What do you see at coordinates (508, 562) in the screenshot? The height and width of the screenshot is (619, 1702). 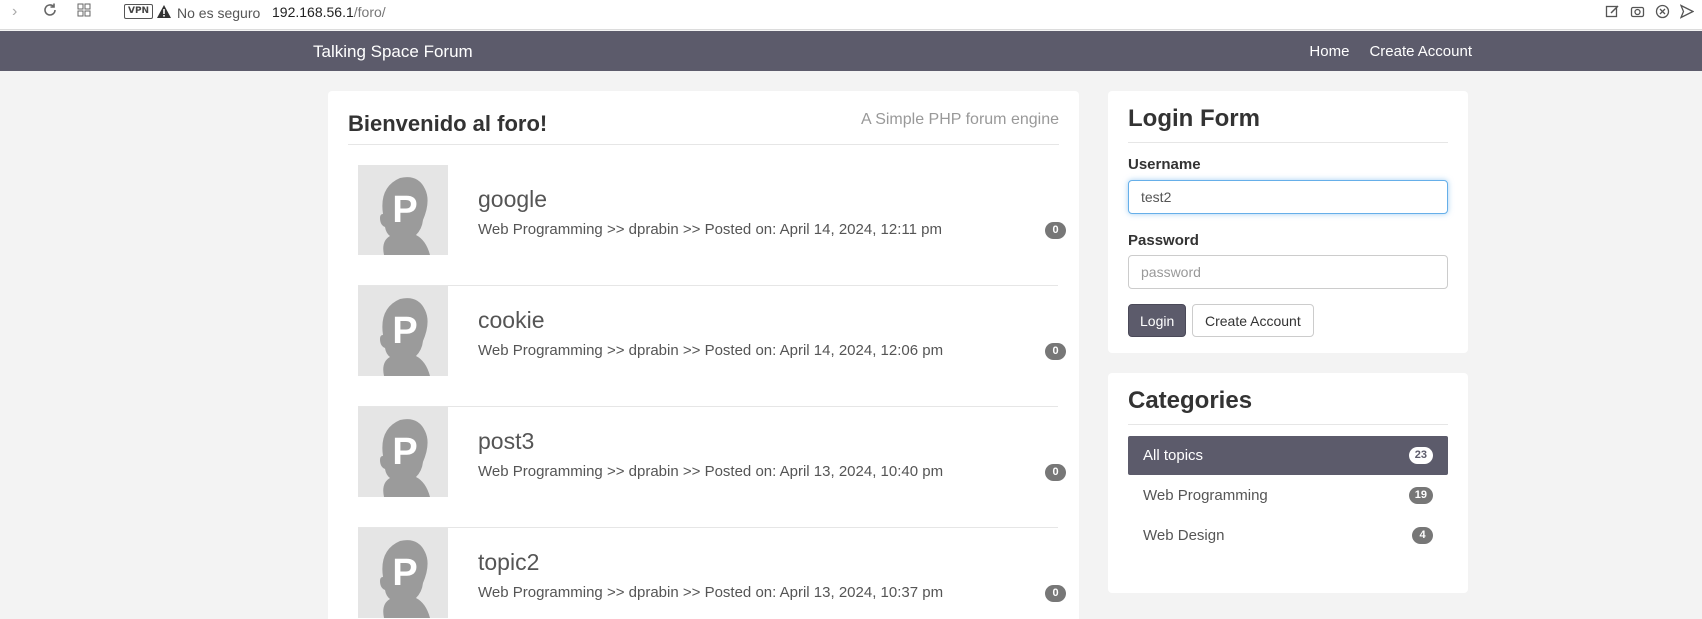 I see `topic-title: topic2` at bounding box center [508, 562].